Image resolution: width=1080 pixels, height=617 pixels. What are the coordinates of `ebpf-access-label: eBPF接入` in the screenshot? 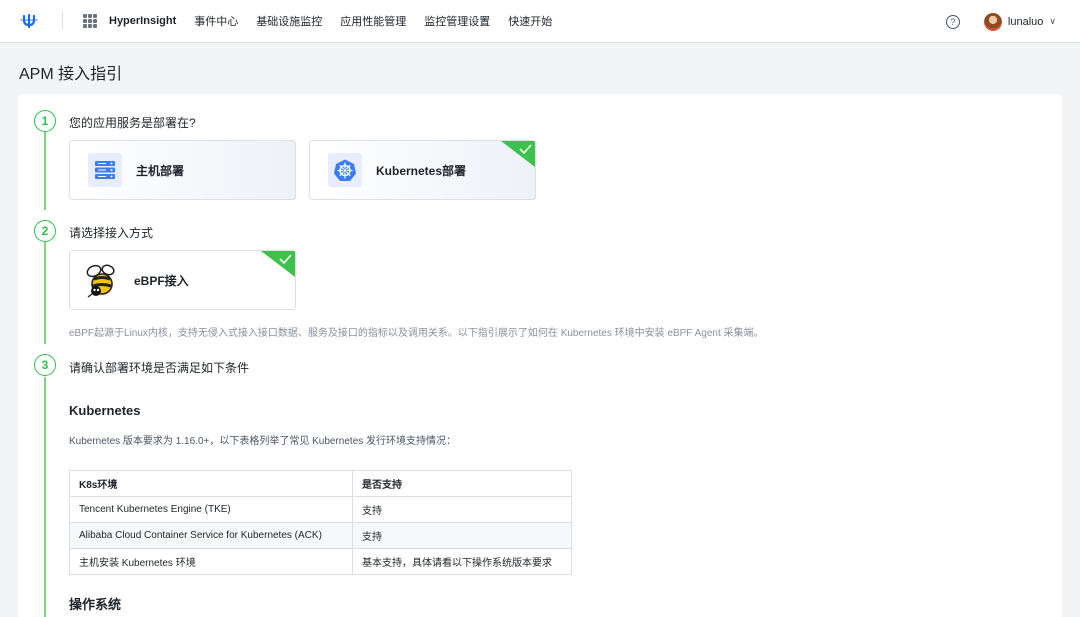 It's located at (161, 280).